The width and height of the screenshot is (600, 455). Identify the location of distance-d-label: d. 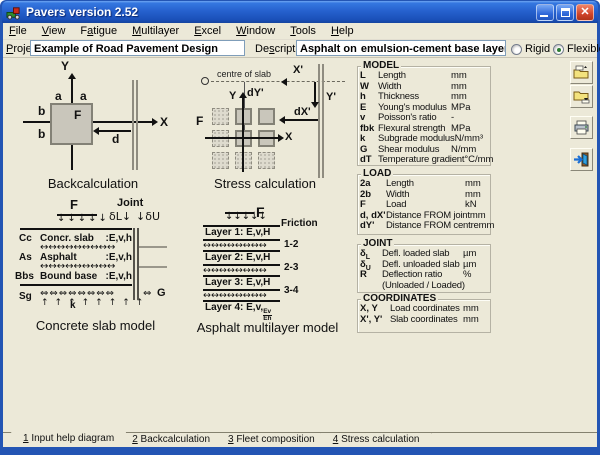
(116, 139).